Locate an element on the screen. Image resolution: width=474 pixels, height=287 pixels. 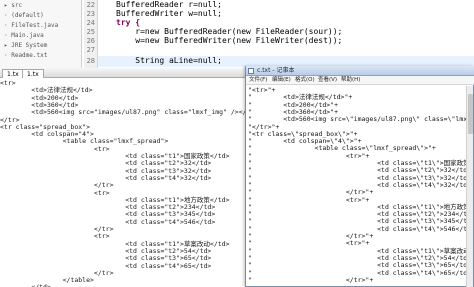
line-number: 24 is located at coordinates (90, 23).